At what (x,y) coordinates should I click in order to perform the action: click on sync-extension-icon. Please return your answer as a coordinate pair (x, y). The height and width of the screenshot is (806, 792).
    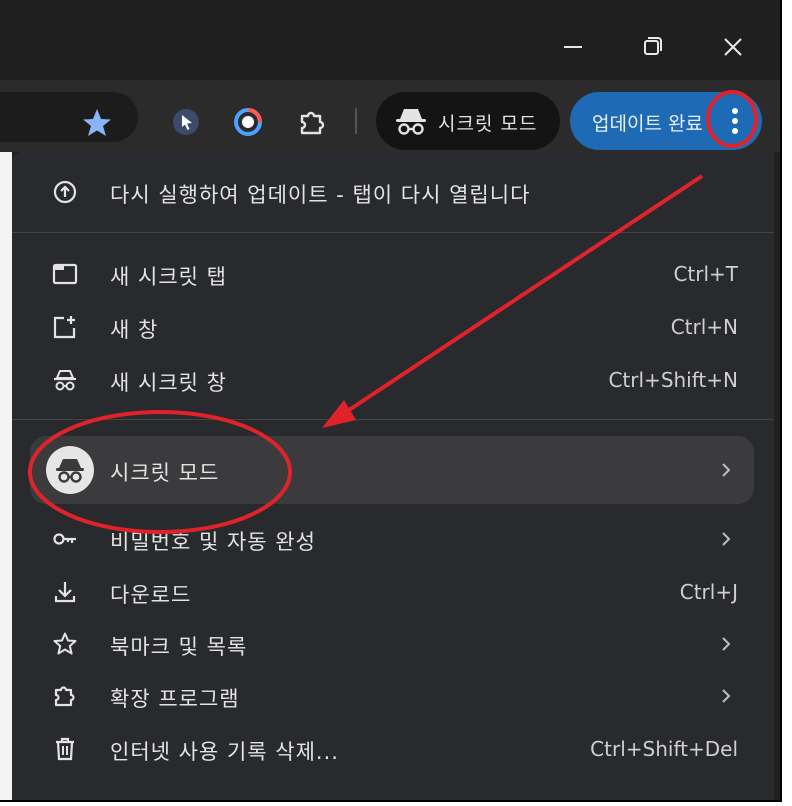
    Looking at the image, I should click on (248, 122).